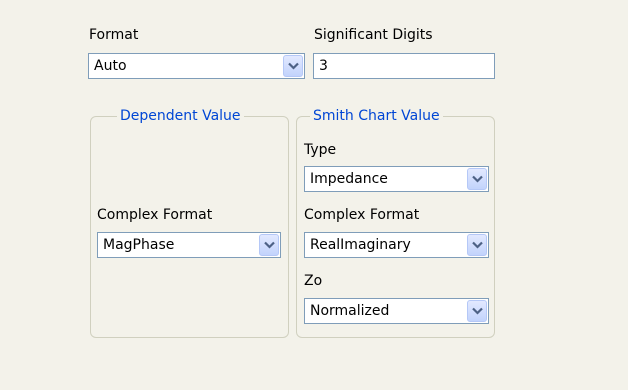 This screenshot has height=390, width=628. I want to click on format-dropdown-value: Auto, so click(110, 66).